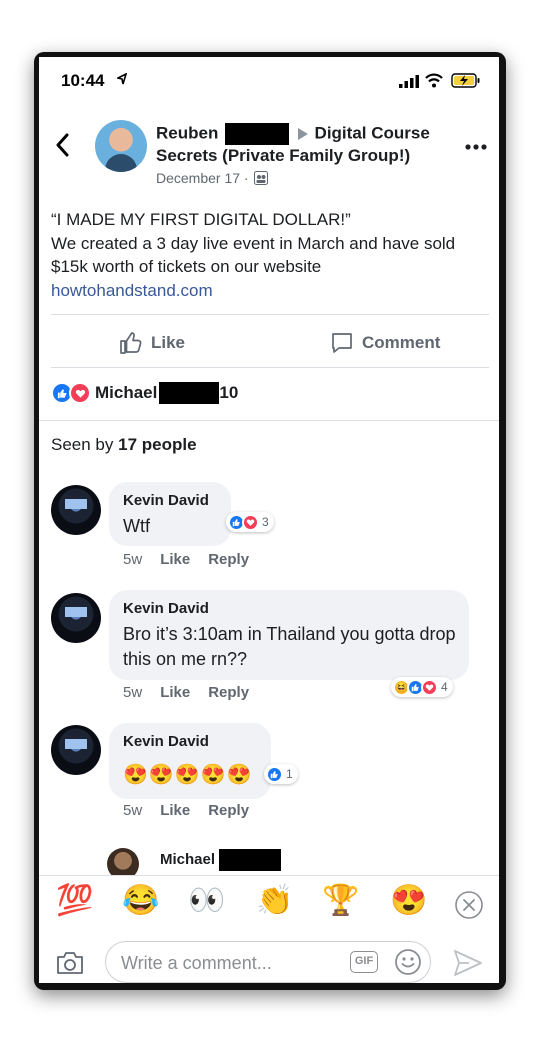 The width and height of the screenshot is (536, 1050). Describe the element at coordinates (271, 291) in the screenshot. I see `post-link: howtohandstand.com` at that location.